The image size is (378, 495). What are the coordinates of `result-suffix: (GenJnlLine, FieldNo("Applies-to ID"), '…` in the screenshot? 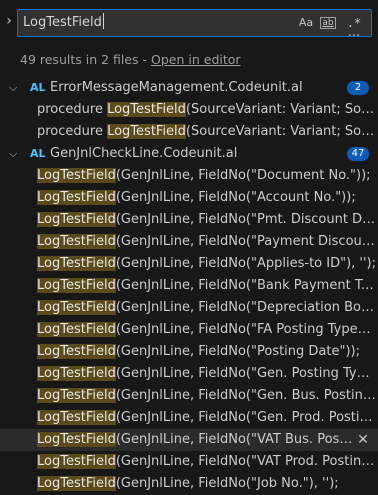 It's located at (245, 263).